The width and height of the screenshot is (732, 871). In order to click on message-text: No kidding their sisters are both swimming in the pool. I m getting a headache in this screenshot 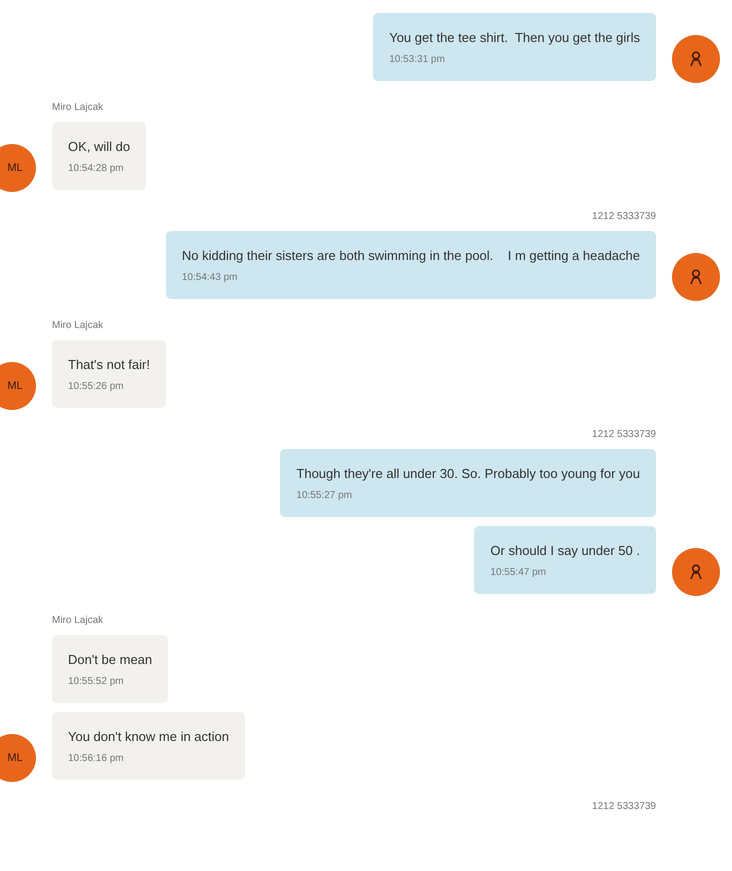, I will do `click(411, 255)`.